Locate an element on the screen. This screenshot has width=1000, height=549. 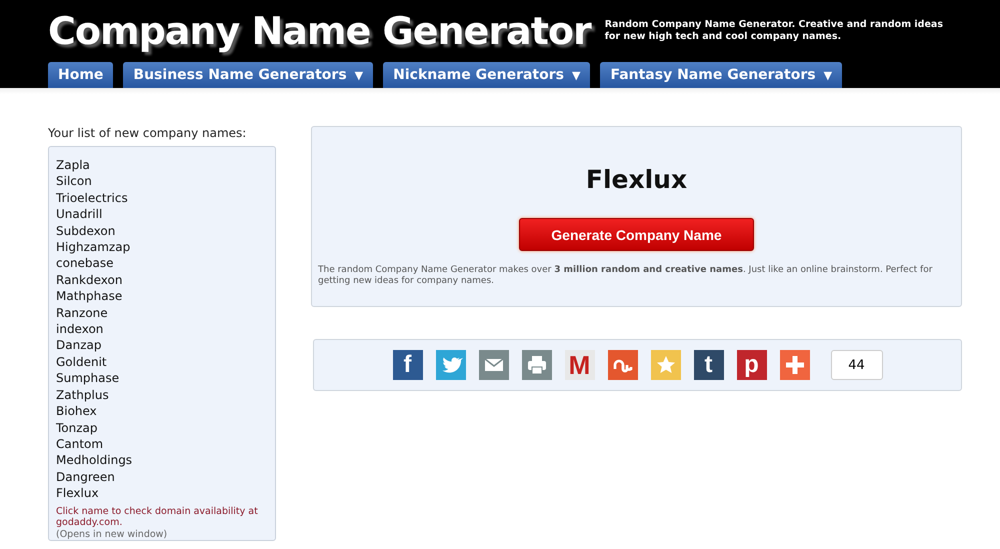
envelope-icon is located at coordinates (493, 365).